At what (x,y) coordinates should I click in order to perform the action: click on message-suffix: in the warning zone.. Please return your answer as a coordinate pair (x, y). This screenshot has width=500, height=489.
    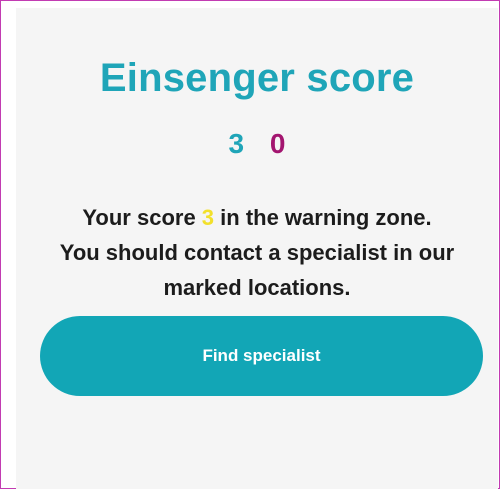
    Looking at the image, I should click on (323, 217).